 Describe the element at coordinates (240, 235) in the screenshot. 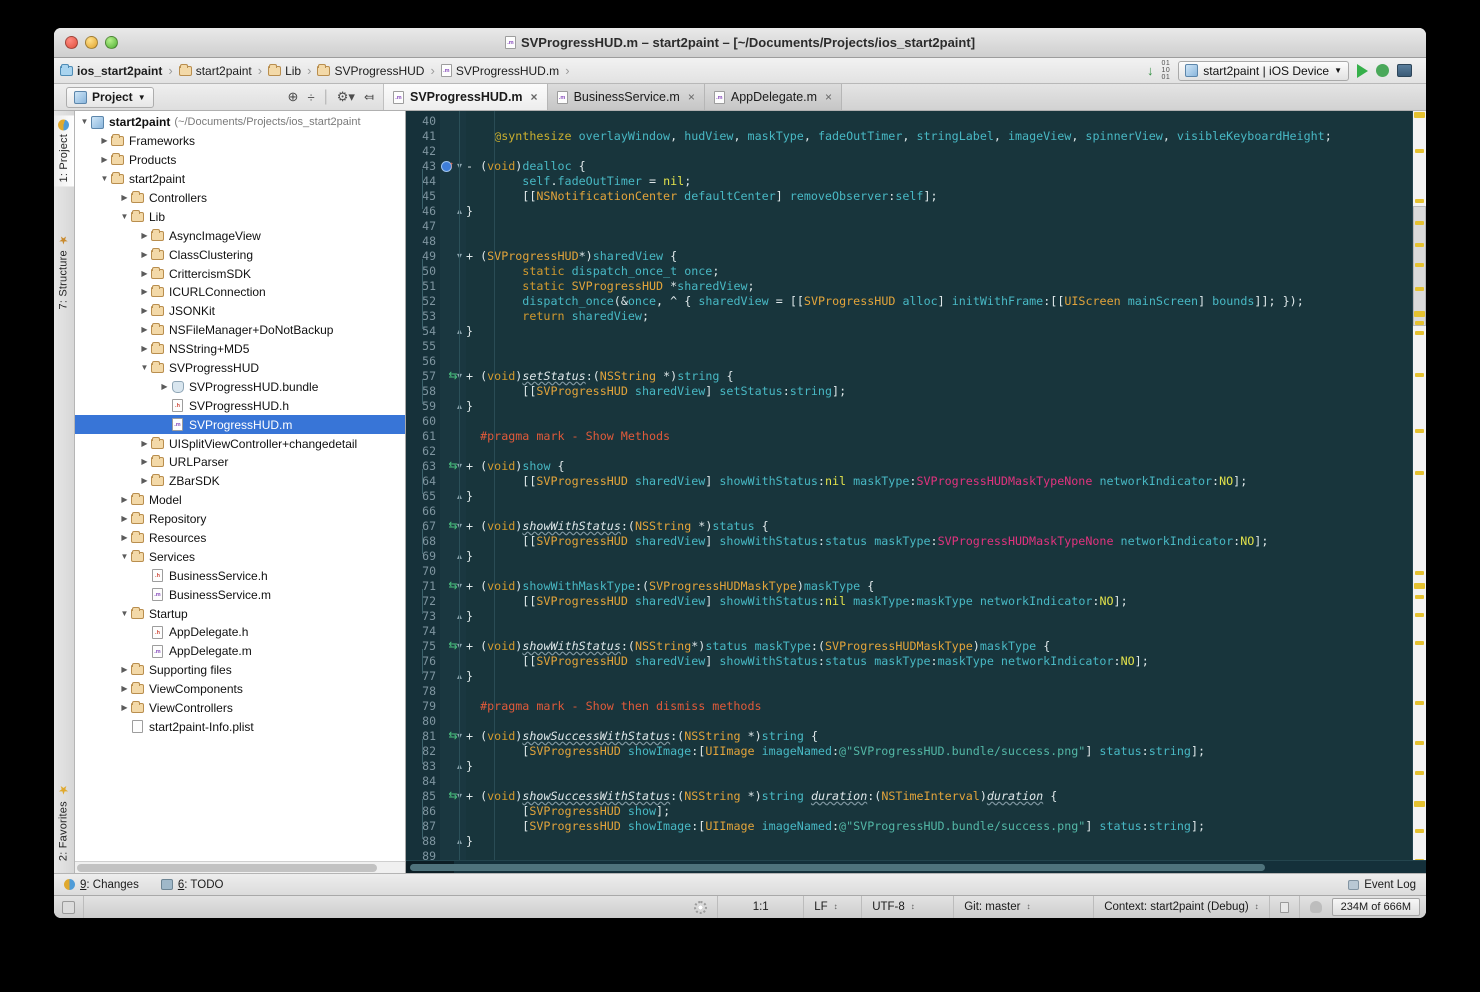

I see `tree-node: ▶ AsyncImageView` at that location.